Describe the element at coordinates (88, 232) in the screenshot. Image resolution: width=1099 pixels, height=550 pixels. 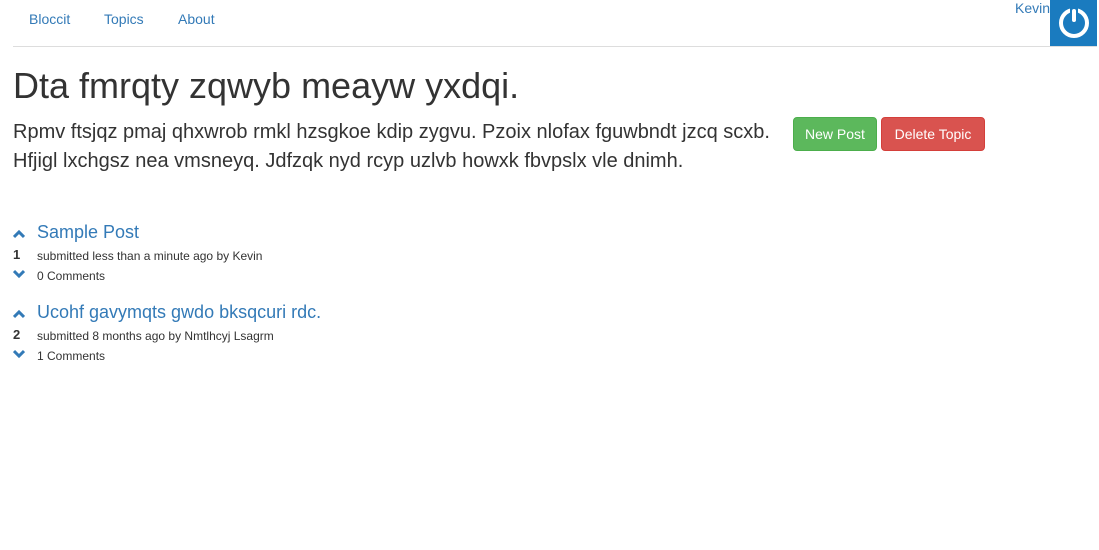
I see `post-title-link: Sample Post` at that location.